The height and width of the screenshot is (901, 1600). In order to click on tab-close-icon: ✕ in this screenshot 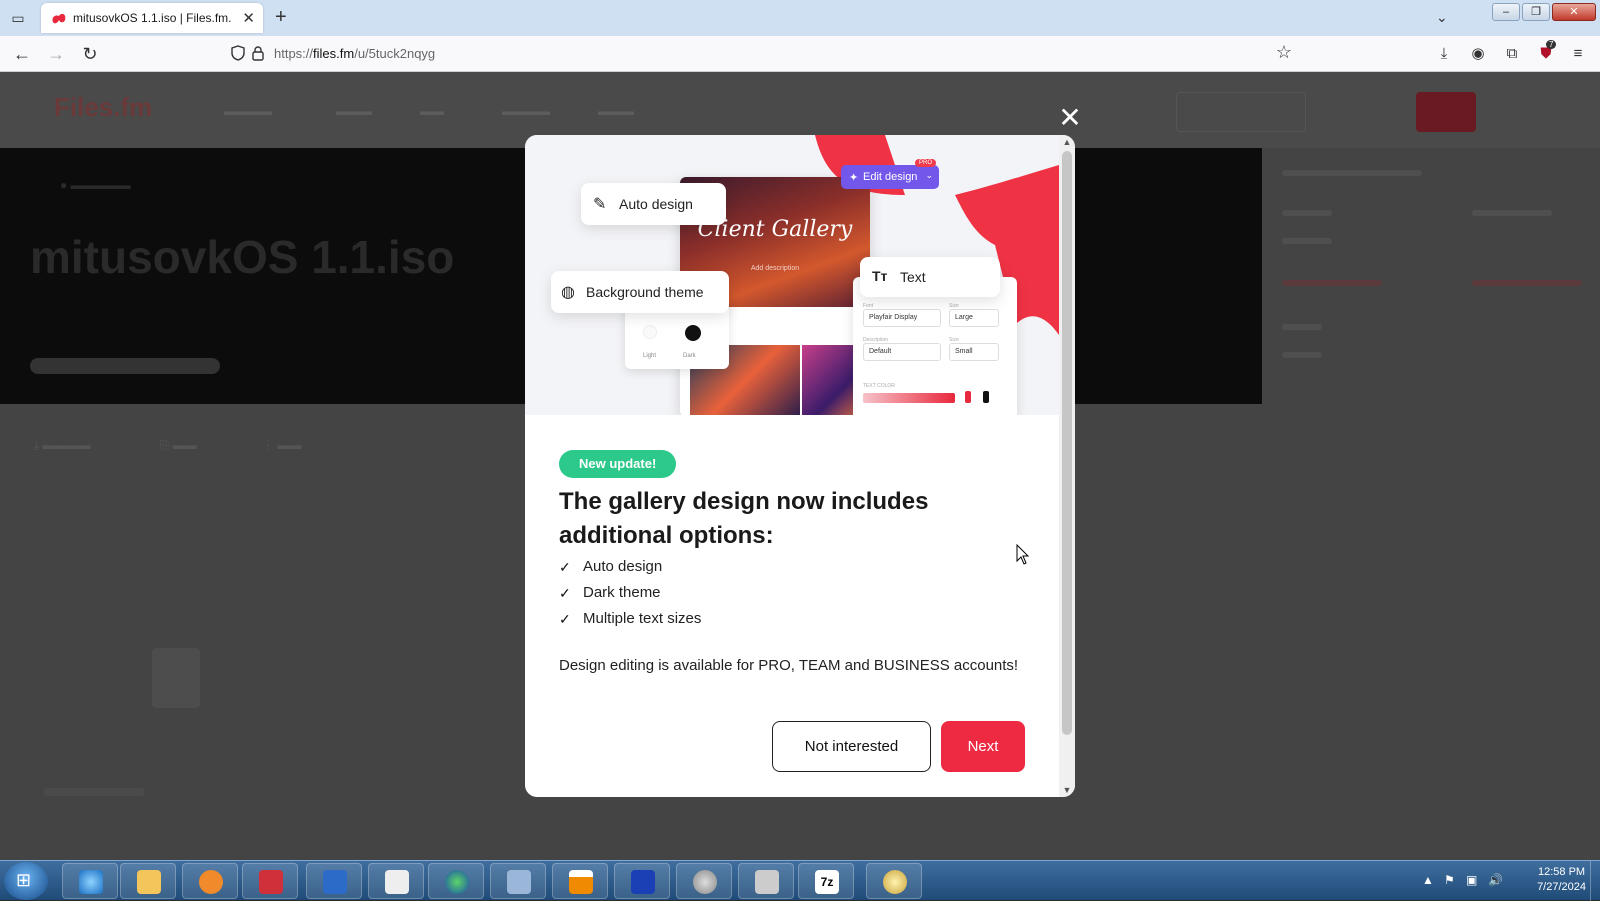, I will do `click(248, 18)`.